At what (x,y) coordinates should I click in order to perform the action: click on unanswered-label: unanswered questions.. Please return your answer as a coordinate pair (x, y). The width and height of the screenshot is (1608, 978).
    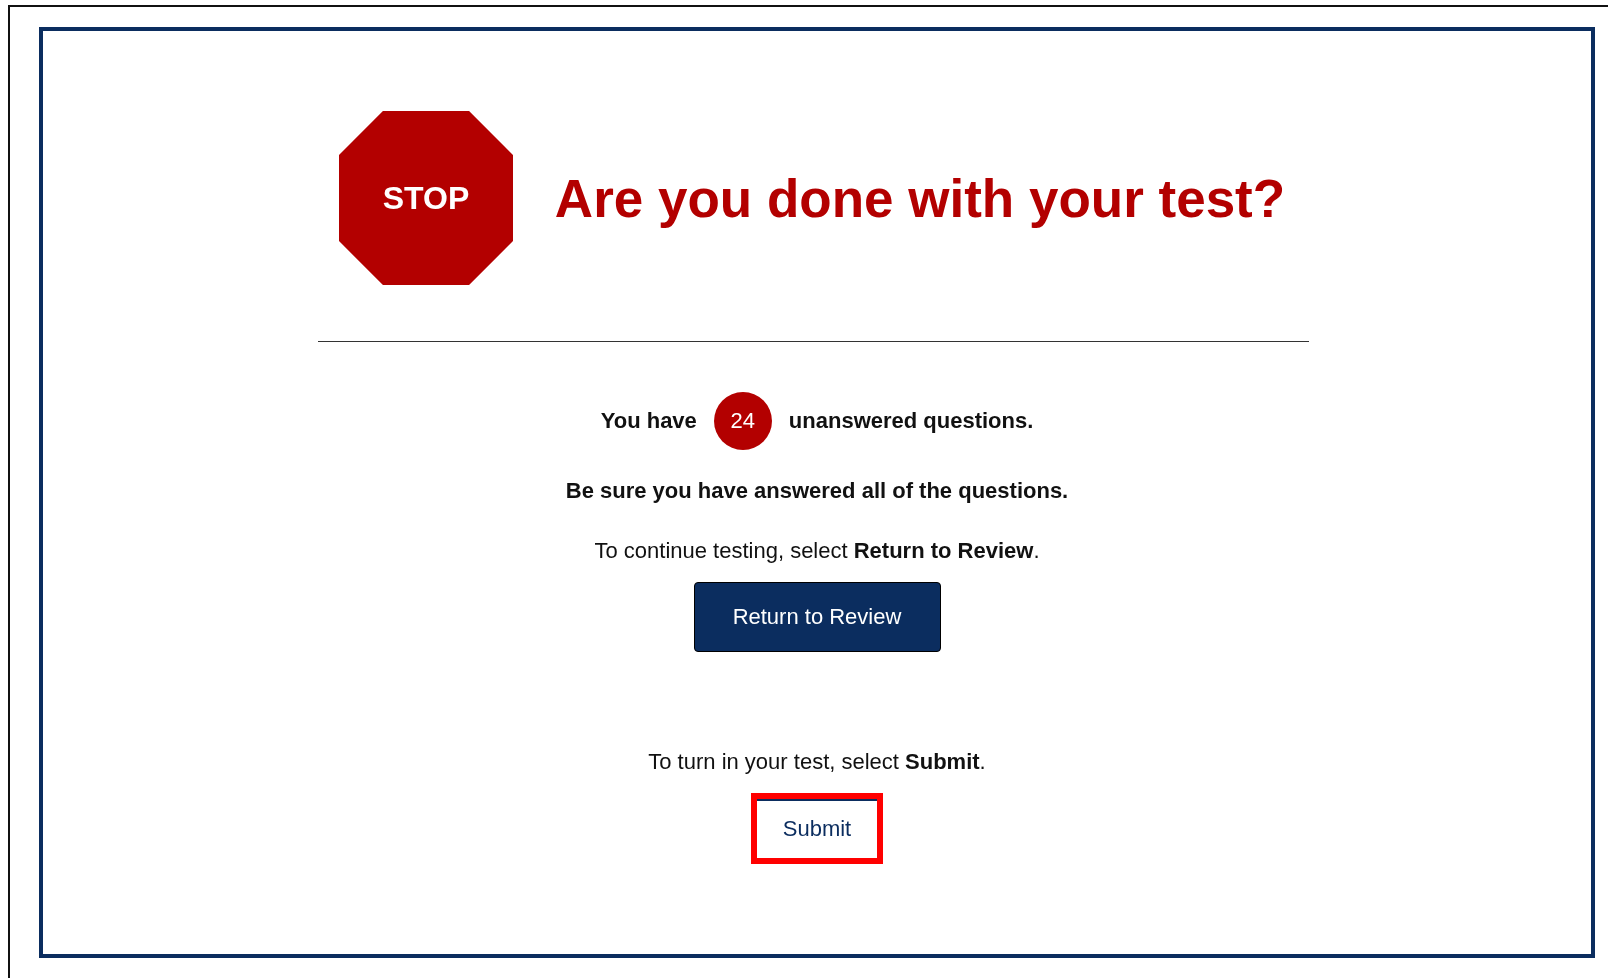
    Looking at the image, I should click on (911, 421).